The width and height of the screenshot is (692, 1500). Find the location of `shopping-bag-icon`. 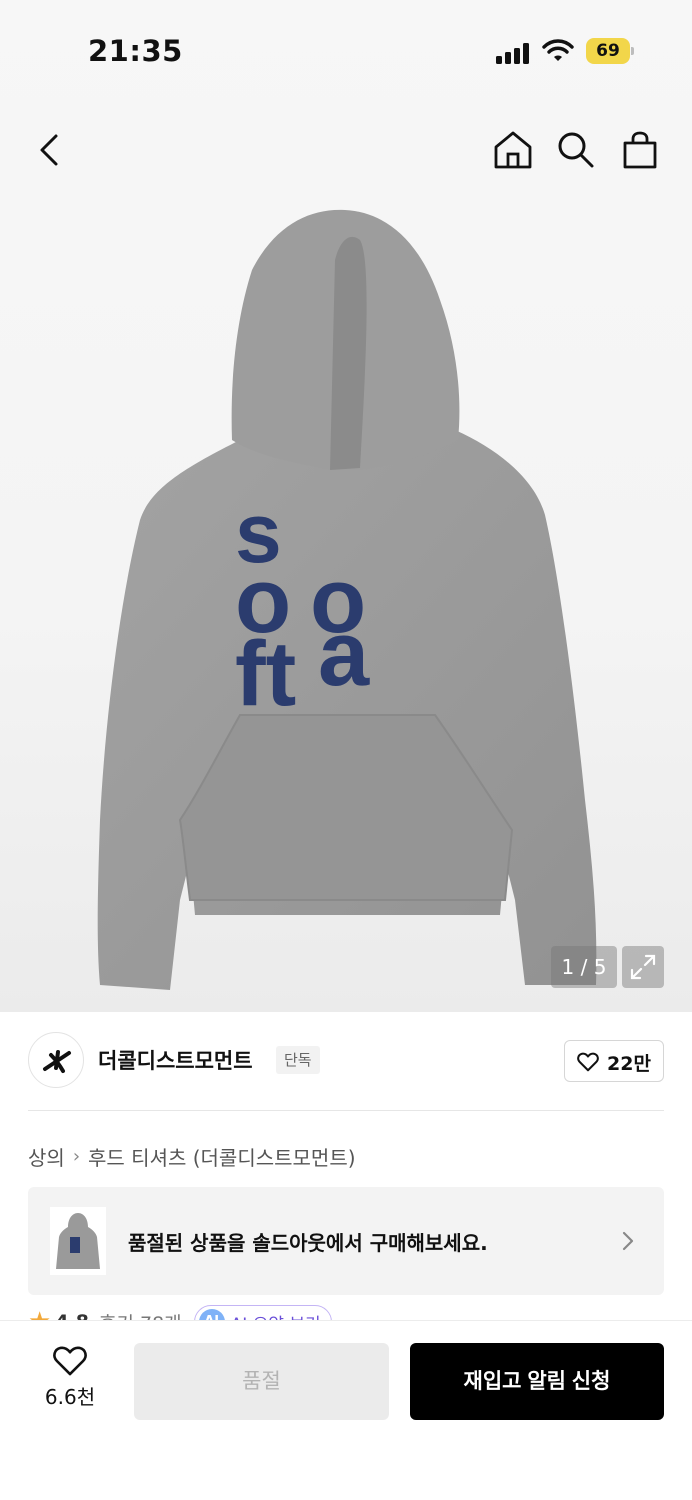

shopping-bag-icon is located at coordinates (640, 150).